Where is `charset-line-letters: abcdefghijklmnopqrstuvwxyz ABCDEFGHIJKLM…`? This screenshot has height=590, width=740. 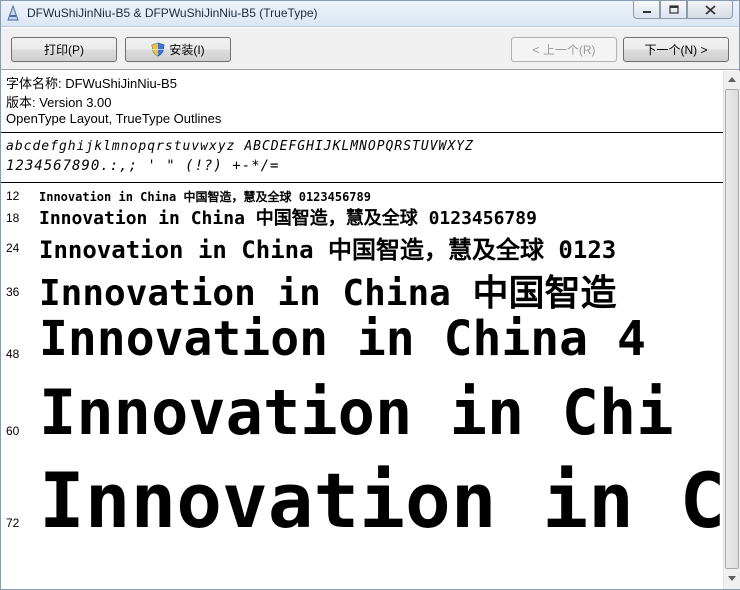 charset-line-letters: abcdefghijklmnopqrstuvwxyz ABCDEFGHIJKLM… is located at coordinates (240, 146).